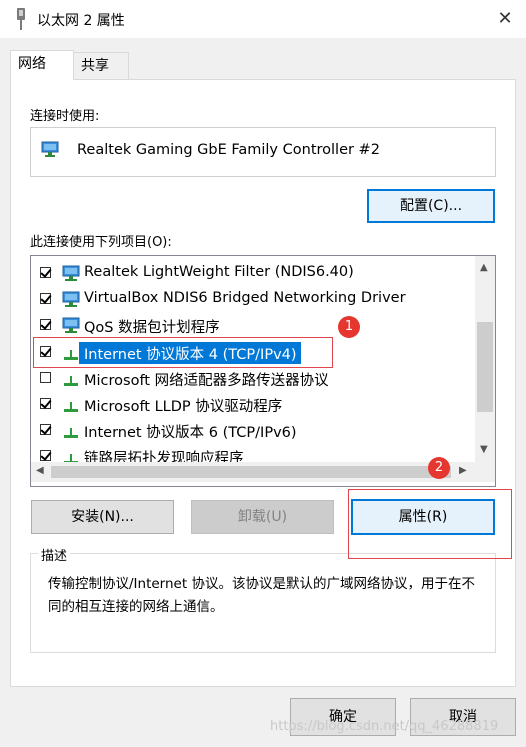 This screenshot has width=526, height=747. Describe the element at coordinates (183, 407) in the screenshot. I see `list-item-label: Microsoft LLDP 协议驱动程序` at that location.